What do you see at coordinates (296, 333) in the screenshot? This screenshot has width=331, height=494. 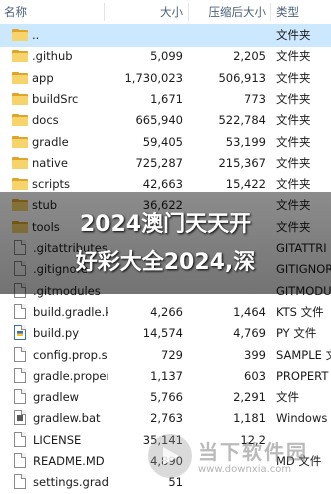 I see `file-type: PY 文件` at bounding box center [296, 333].